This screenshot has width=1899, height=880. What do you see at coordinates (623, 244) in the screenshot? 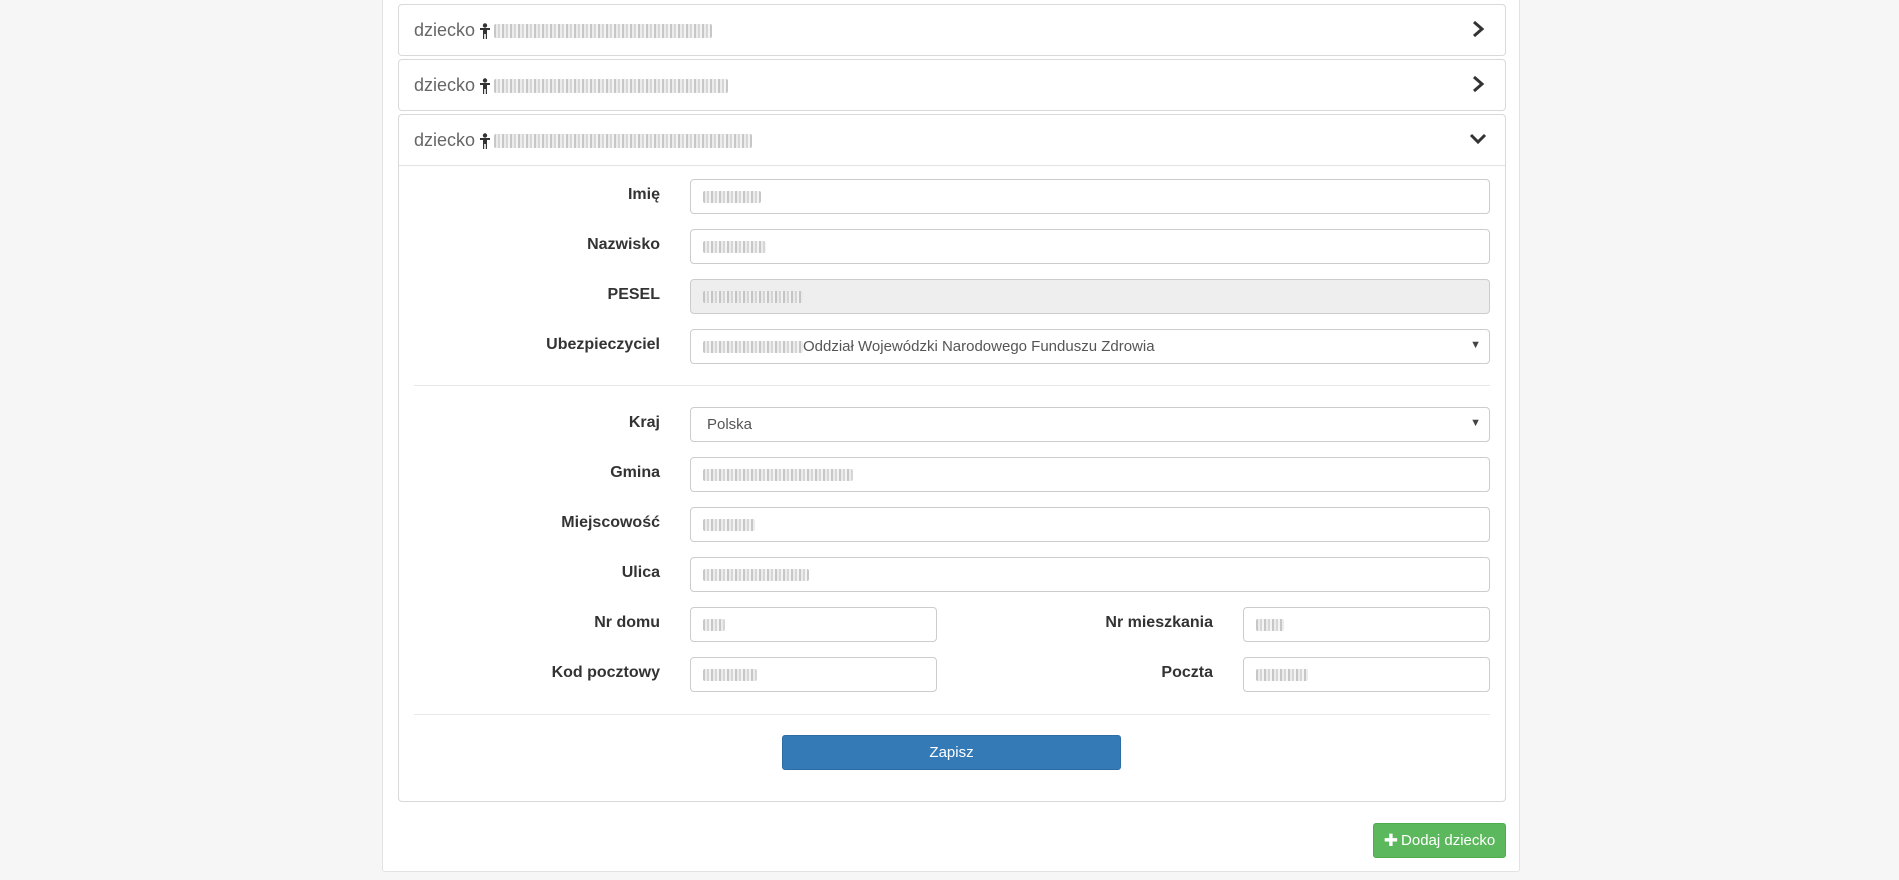
I see `last-name-label: Nazwisko` at bounding box center [623, 244].